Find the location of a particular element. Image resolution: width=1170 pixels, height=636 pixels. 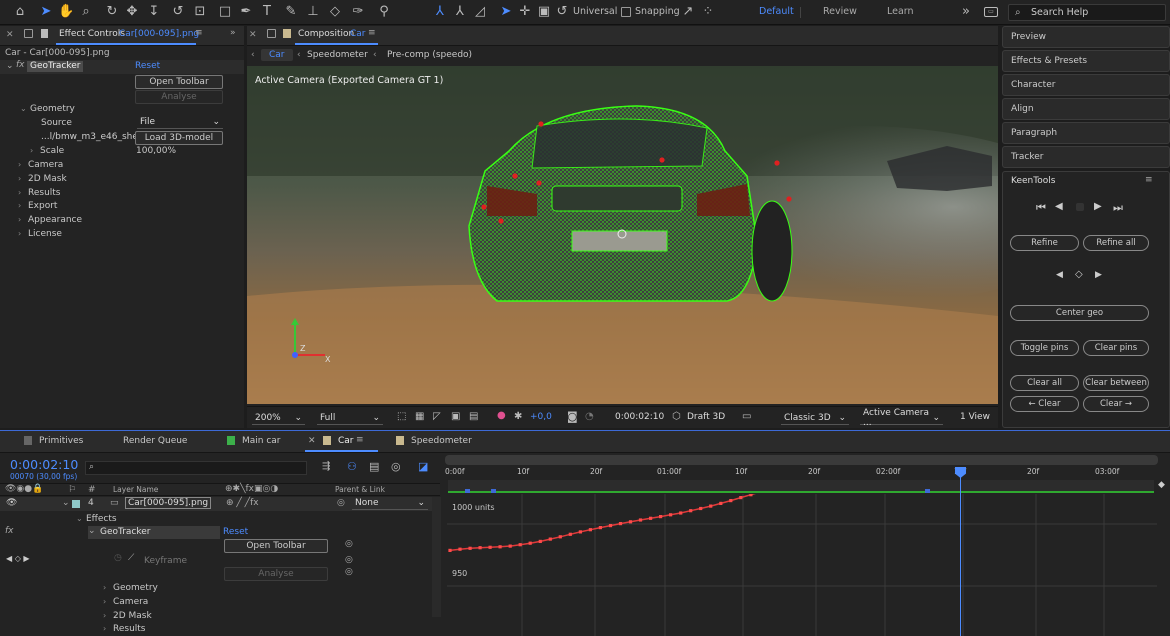

stopwatch-icon: ◷ is located at coordinates (118, 558).